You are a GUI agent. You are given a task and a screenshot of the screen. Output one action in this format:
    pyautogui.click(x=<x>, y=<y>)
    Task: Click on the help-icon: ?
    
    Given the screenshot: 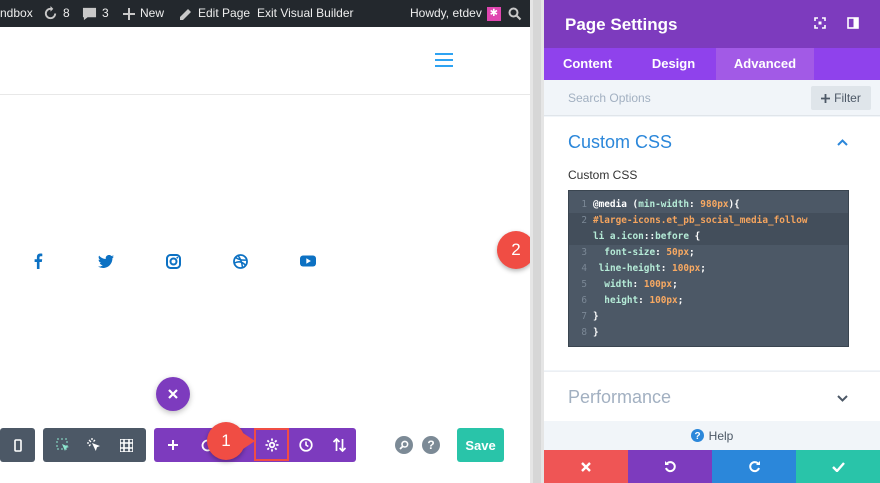 What is the action you would take?
    pyautogui.click(x=697, y=435)
    